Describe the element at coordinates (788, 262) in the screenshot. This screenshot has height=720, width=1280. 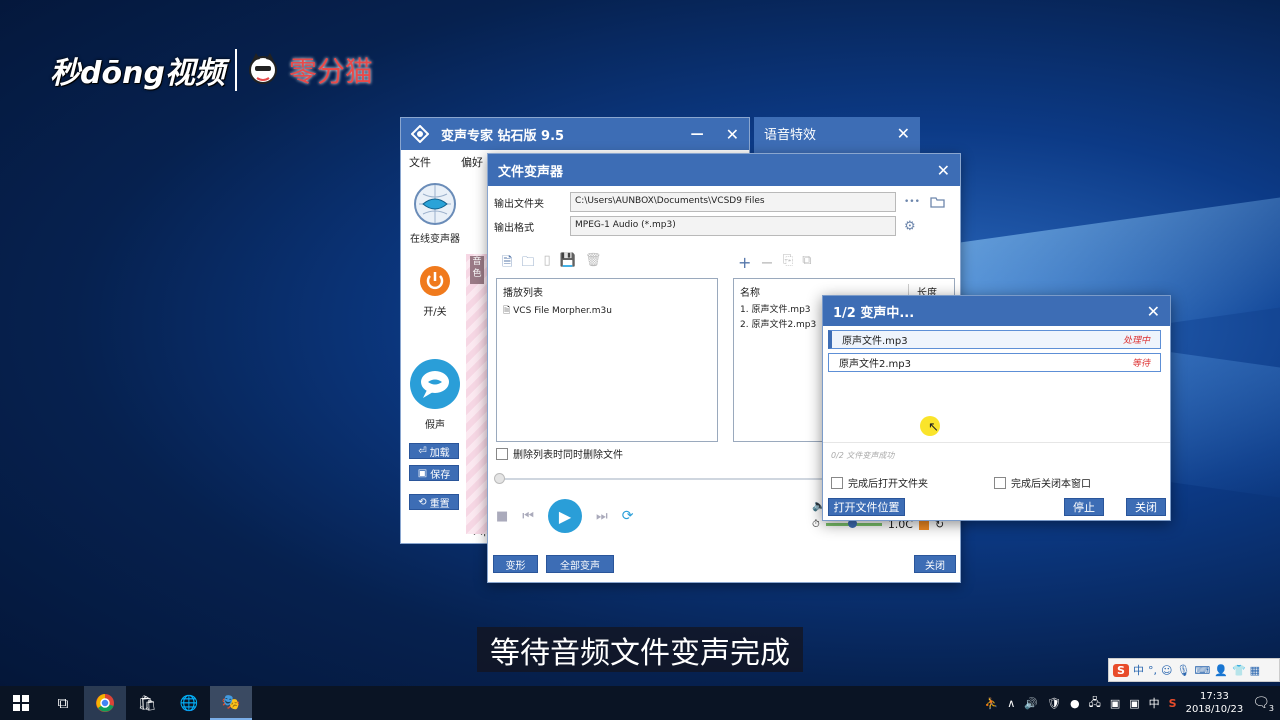
I see `import-file-icon: ⎘` at that location.